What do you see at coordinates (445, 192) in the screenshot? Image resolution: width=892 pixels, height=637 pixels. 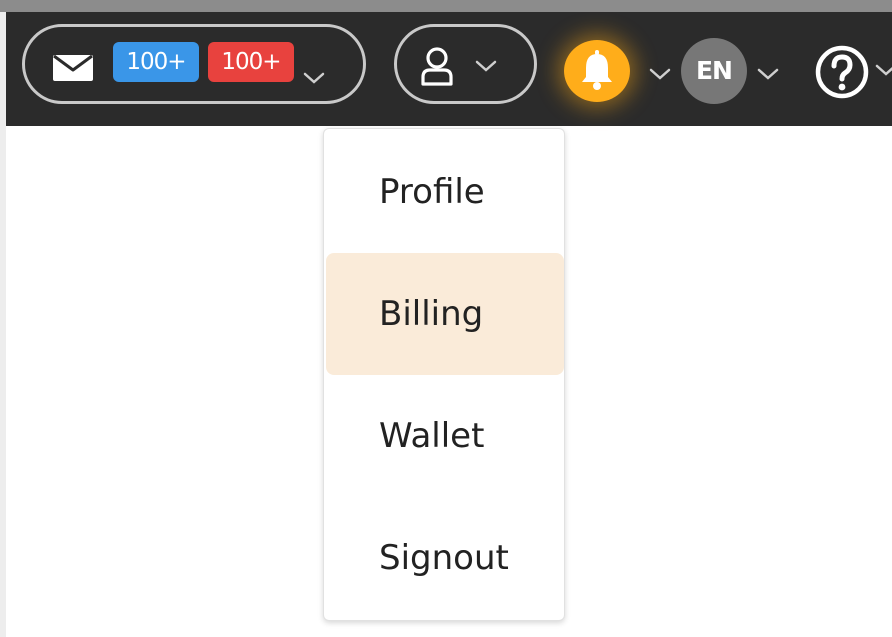 I see `menu-item-profile: Profile` at bounding box center [445, 192].